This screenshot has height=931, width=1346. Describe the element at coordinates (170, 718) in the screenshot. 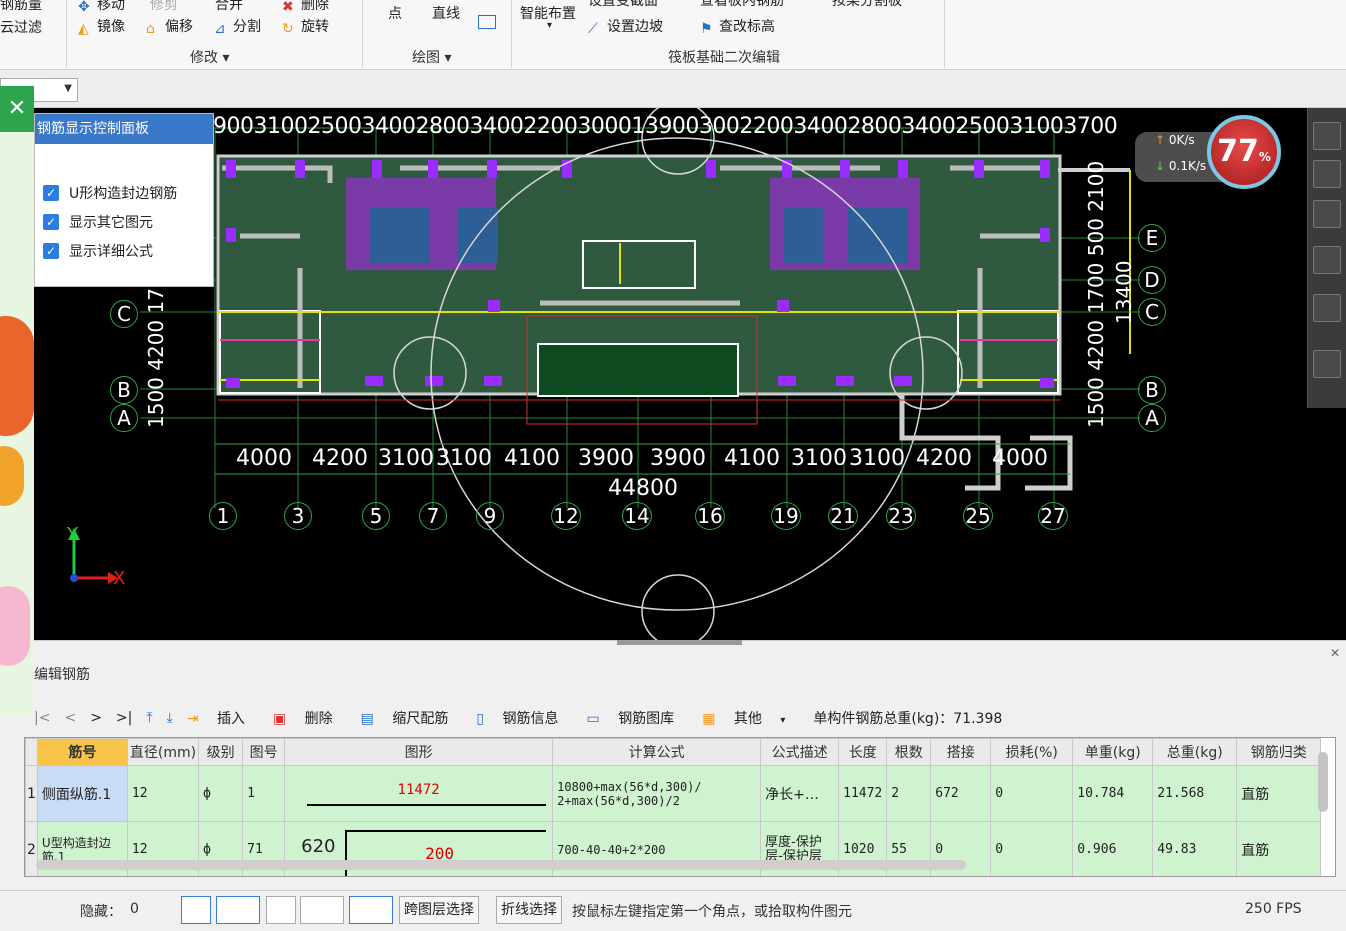

I see `move-down-icon: ⤓` at that location.